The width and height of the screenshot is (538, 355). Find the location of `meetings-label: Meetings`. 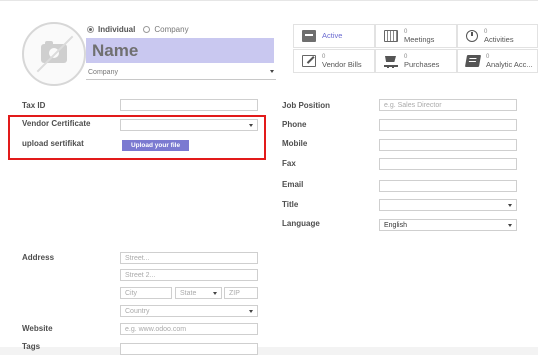

meetings-label: Meetings is located at coordinates (419, 39).